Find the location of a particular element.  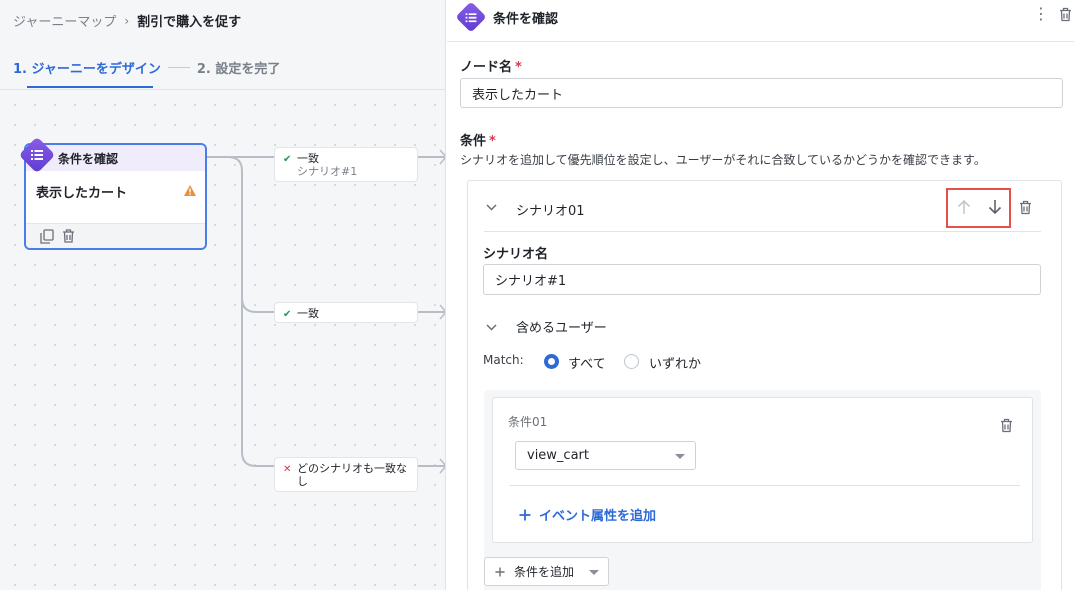

add-event-attribute-label: イベント属性を追加 is located at coordinates (598, 516).